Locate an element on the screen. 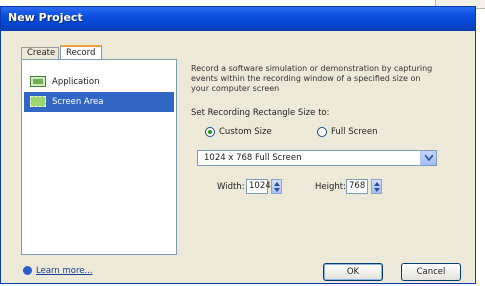  custom-size-radio: Custom Size is located at coordinates (238, 132).